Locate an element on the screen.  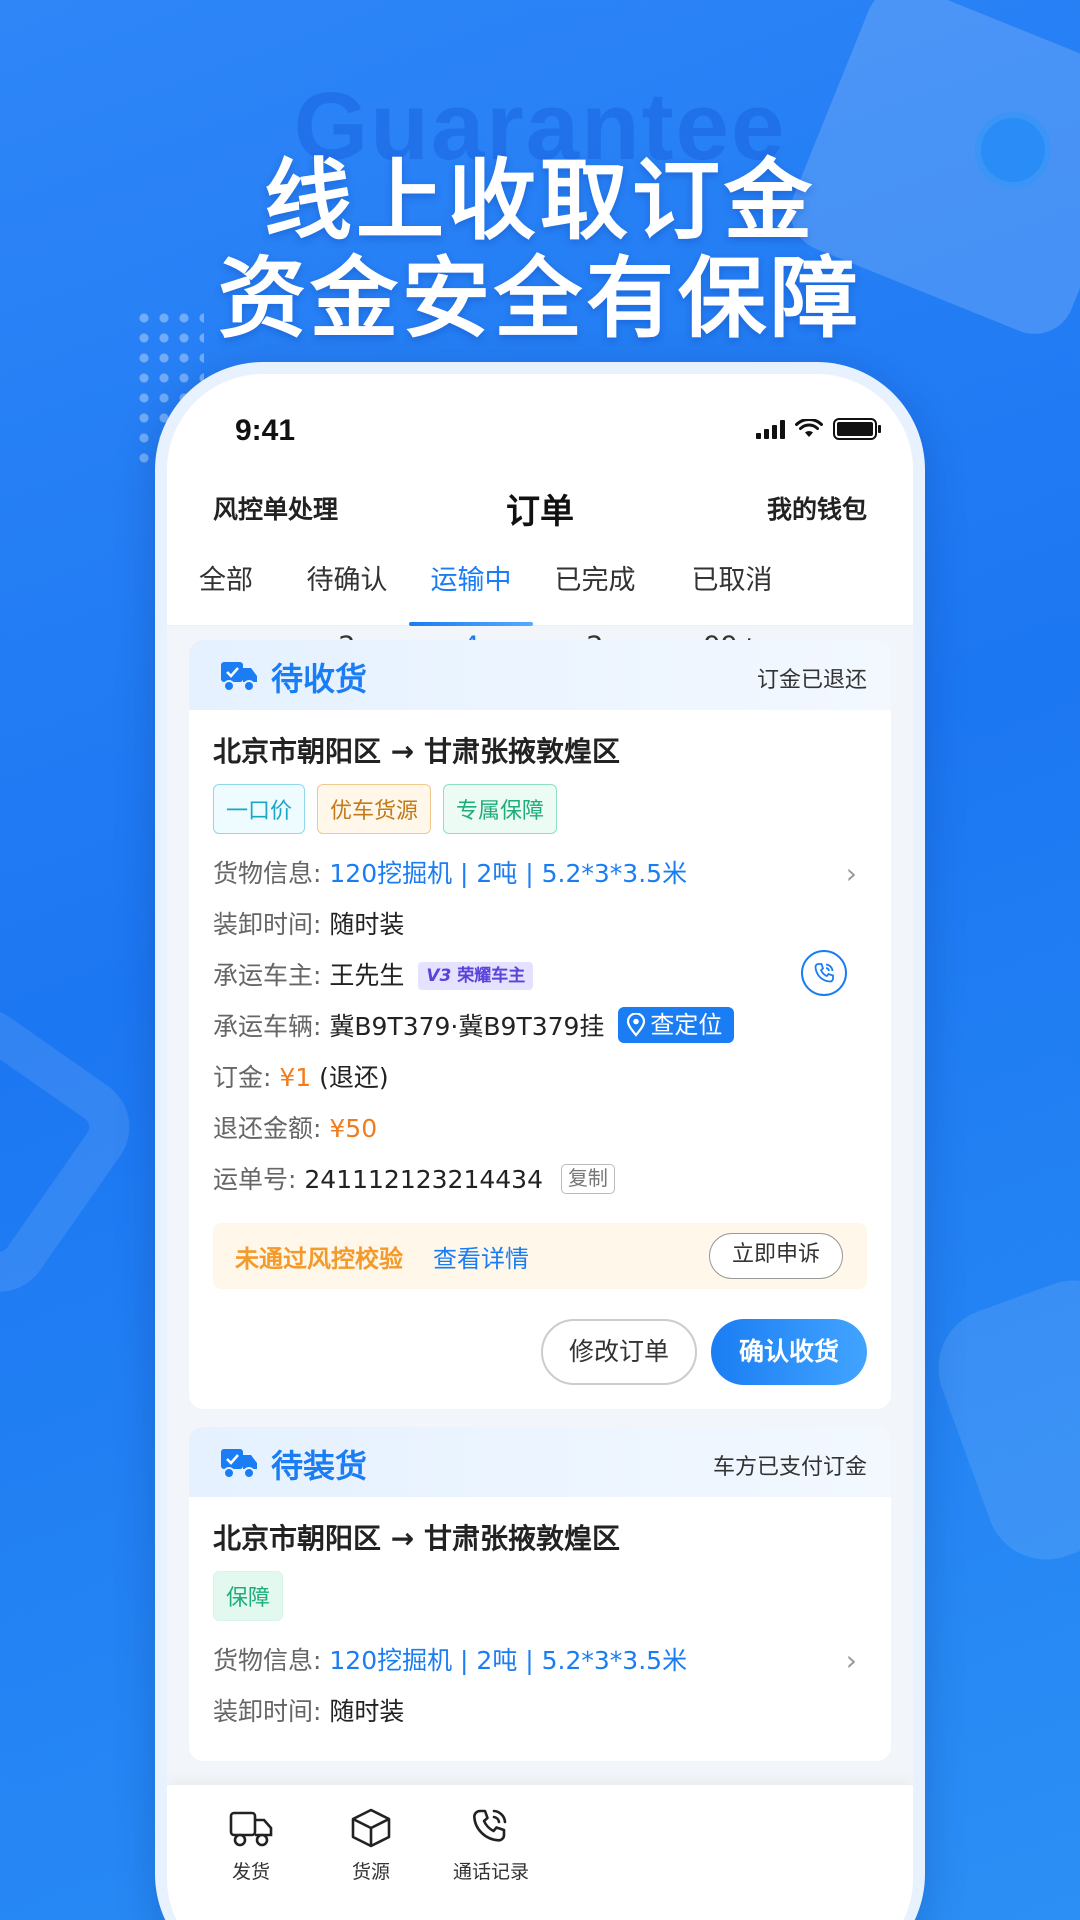
refund-row: 退还金额: ¥50 is located at coordinates (540, 1128).